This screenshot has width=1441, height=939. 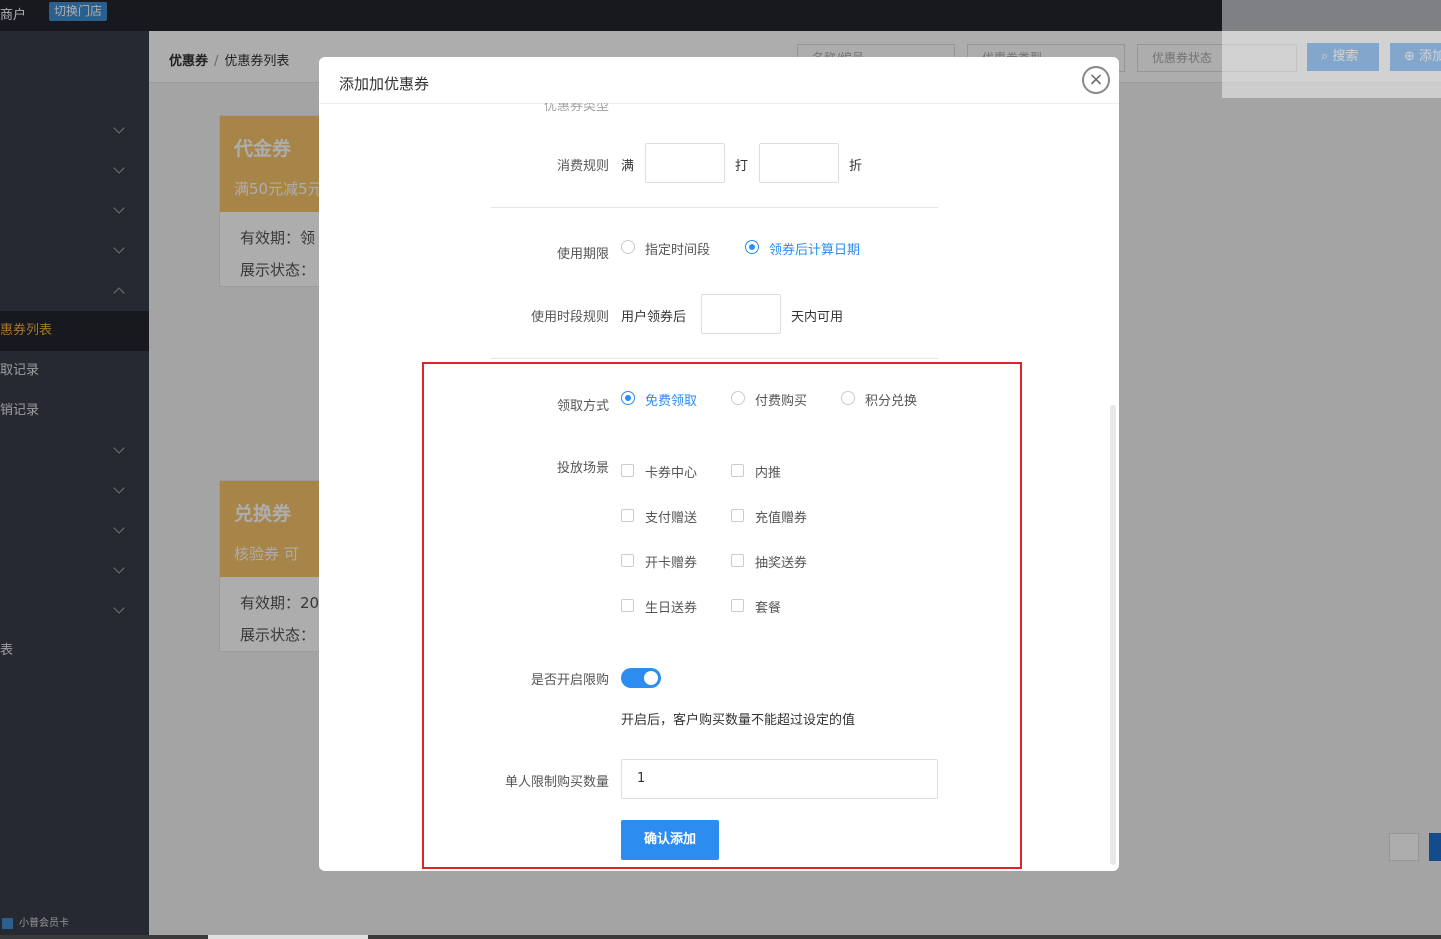 What do you see at coordinates (817, 317) in the screenshot?
I see `time-rule-suffix: 天内可用` at bounding box center [817, 317].